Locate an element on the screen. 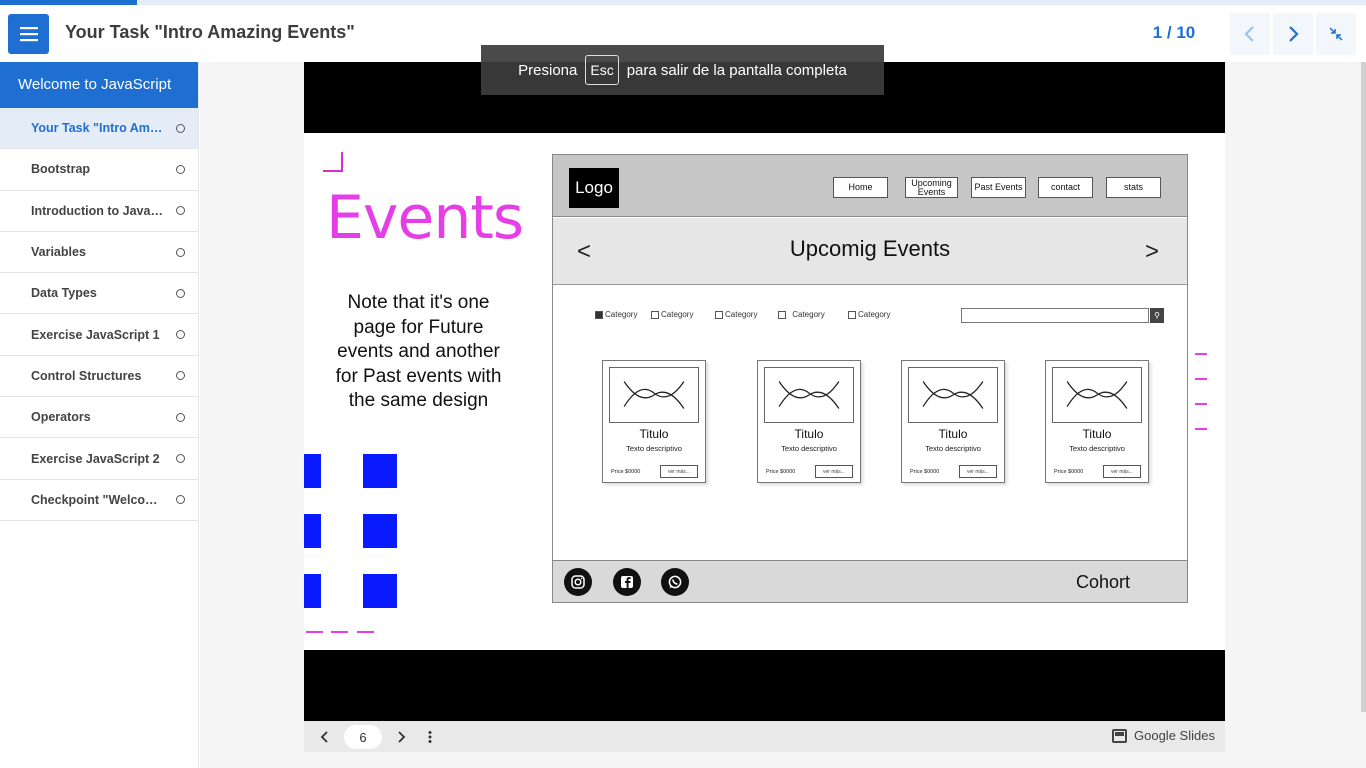 The image size is (1366, 768). mockup-nav-home: Home is located at coordinates (860, 187).